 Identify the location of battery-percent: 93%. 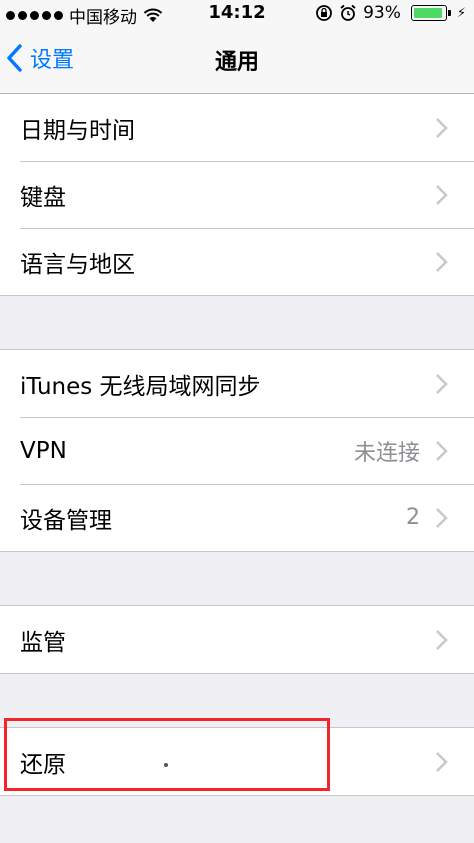
(382, 13).